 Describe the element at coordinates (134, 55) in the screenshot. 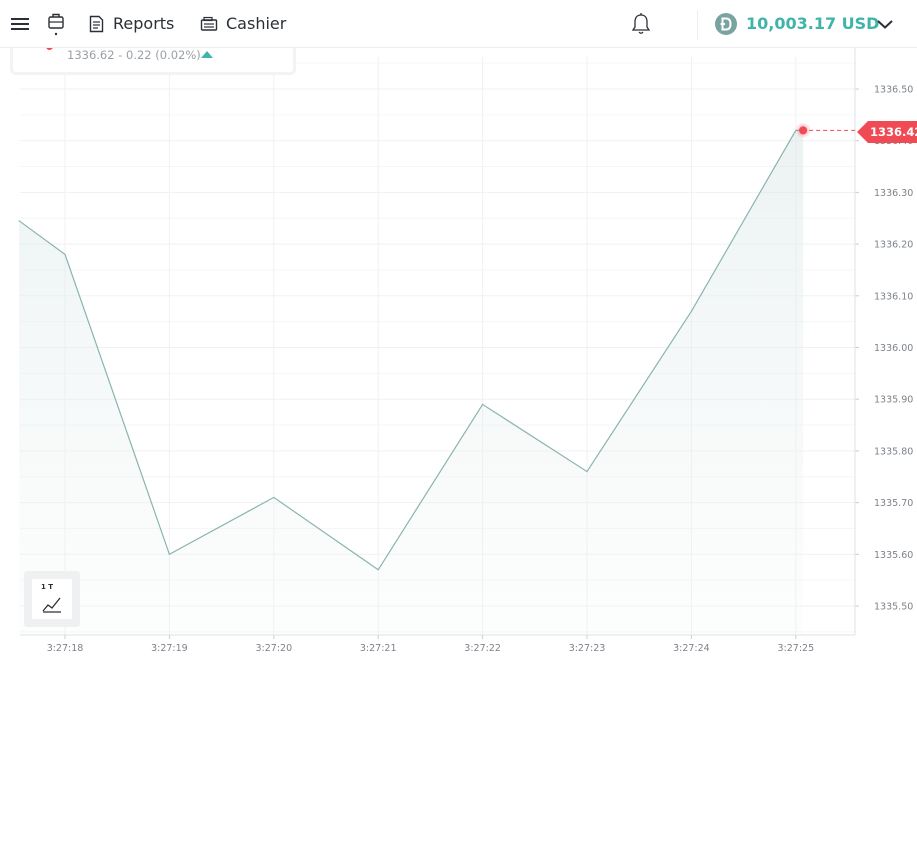

I see `asset-quote-text: 1336.62 - 0.22 (0.02%)` at that location.